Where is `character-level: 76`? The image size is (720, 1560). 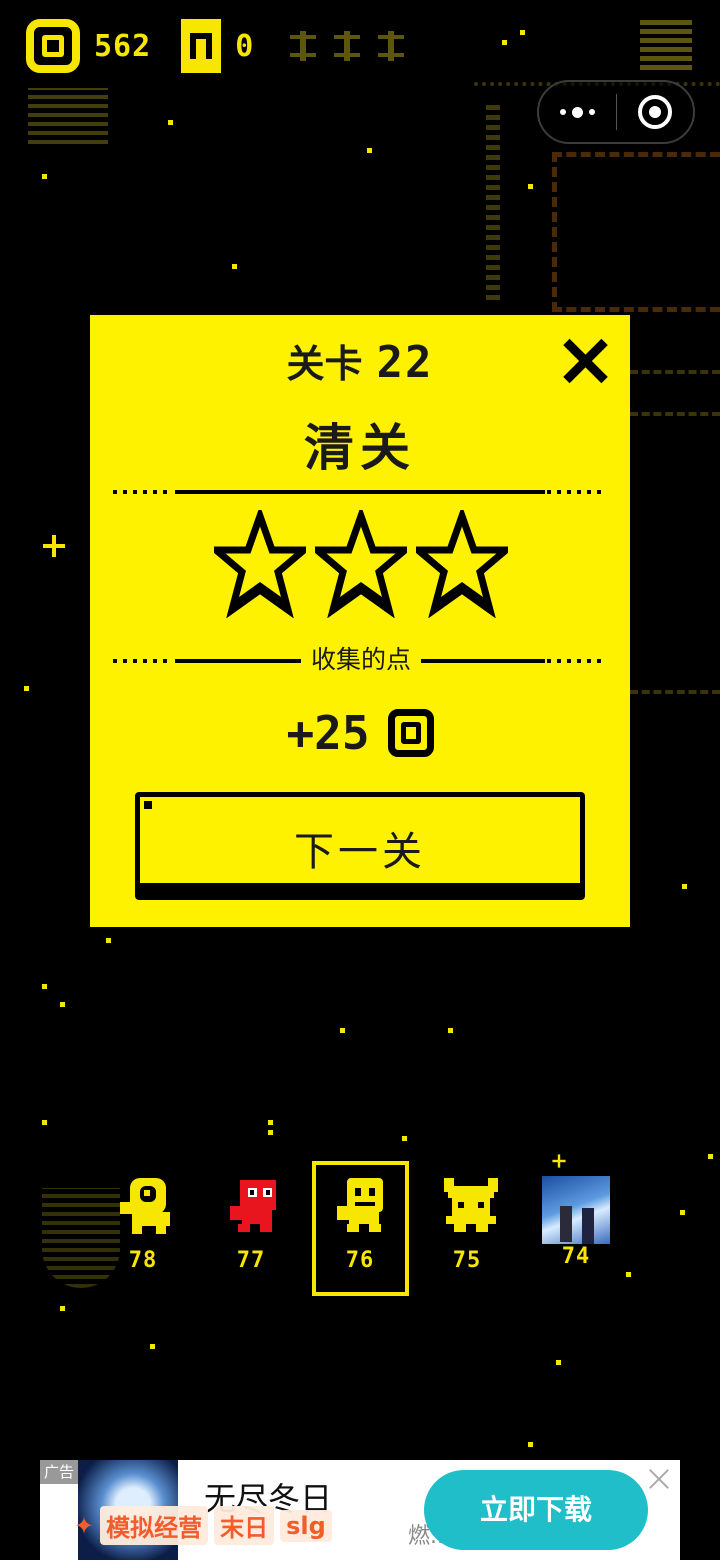
character-level: 76 is located at coordinates (360, 1260).